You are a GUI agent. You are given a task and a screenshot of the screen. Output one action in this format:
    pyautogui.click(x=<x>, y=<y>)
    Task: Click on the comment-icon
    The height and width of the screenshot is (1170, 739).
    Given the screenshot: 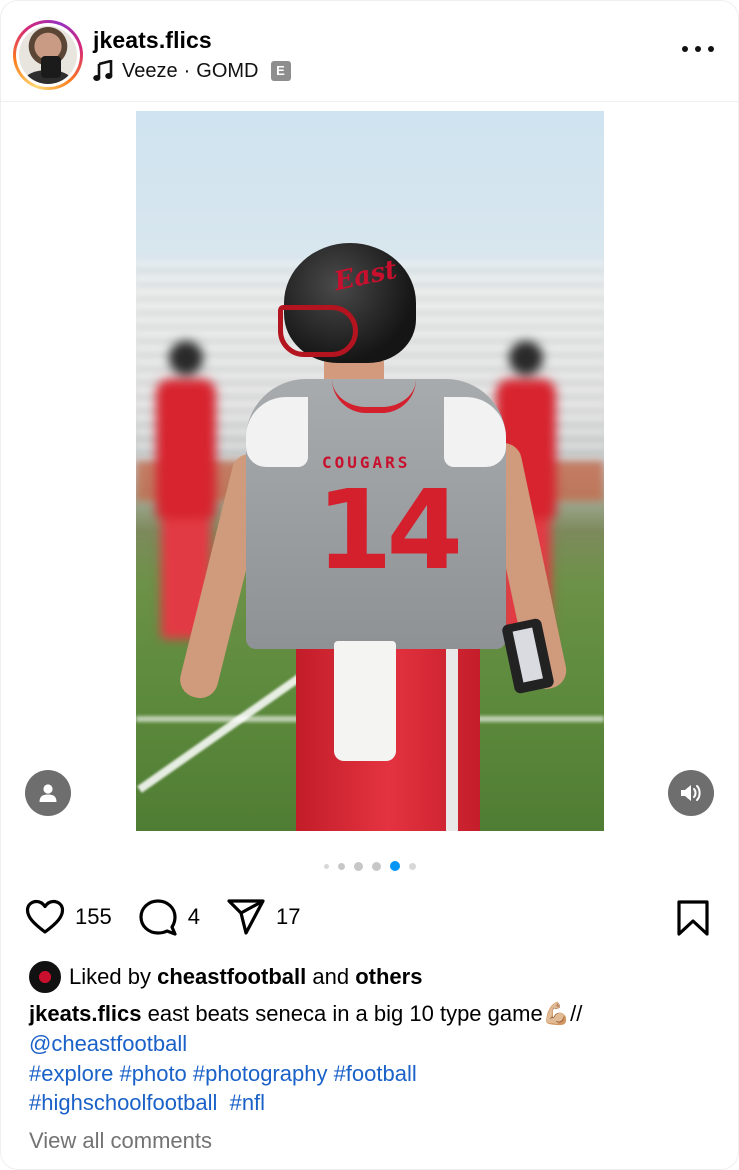 What is the action you would take?
    pyautogui.click(x=158, y=917)
    